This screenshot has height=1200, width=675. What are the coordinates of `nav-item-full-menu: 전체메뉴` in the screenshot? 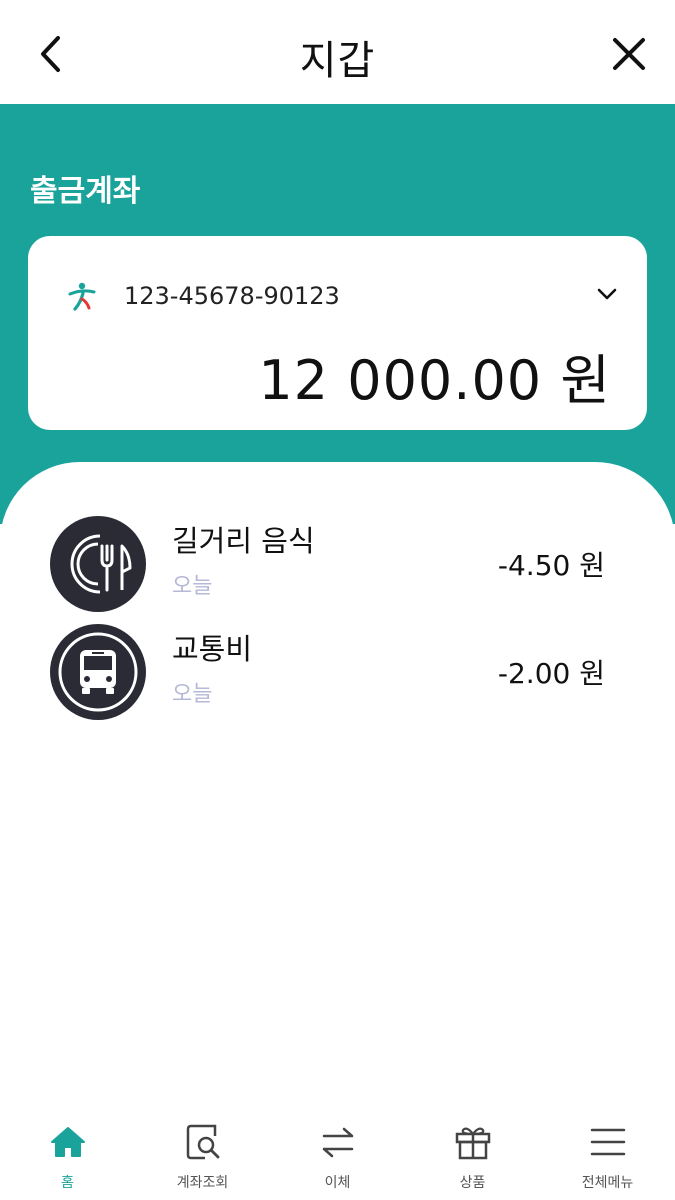 It's located at (607, 1150).